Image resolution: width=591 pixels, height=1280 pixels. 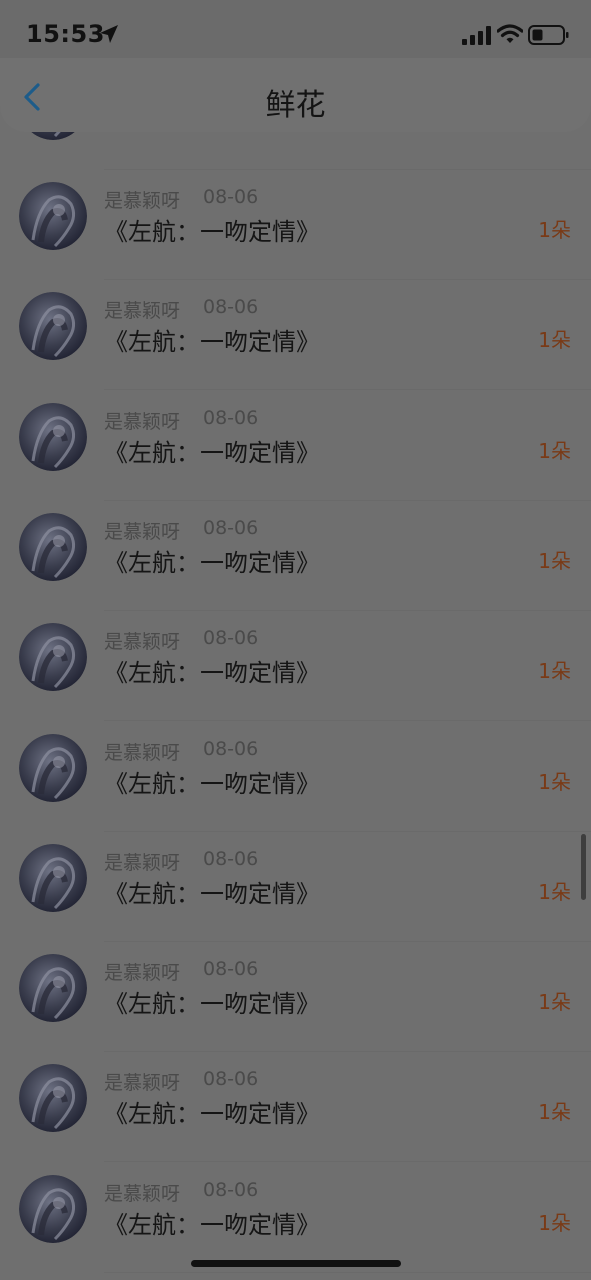 What do you see at coordinates (347, 1272) in the screenshot?
I see `divider` at bounding box center [347, 1272].